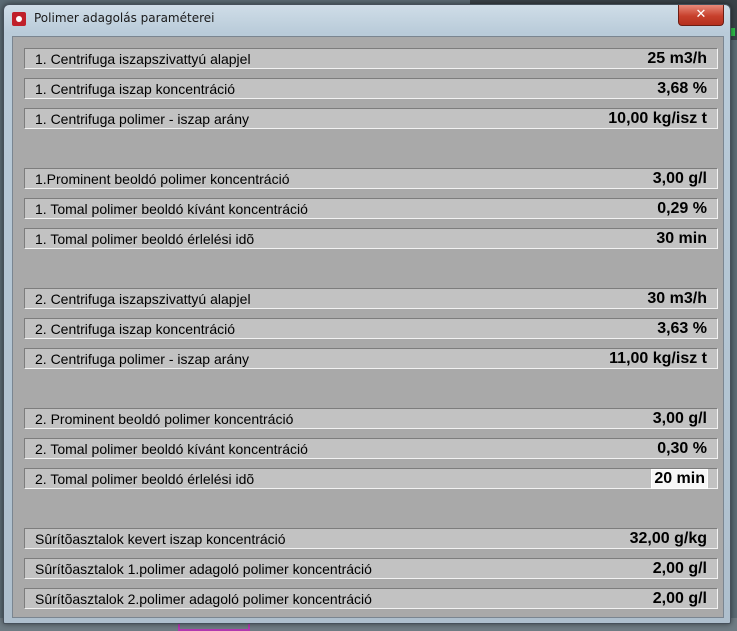 This screenshot has width=737, height=631. What do you see at coordinates (164, 419) in the screenshot?
I see `parameter-label: 2. Prominent beoldó polimer koncentráció` at bounding box center [164, 419].